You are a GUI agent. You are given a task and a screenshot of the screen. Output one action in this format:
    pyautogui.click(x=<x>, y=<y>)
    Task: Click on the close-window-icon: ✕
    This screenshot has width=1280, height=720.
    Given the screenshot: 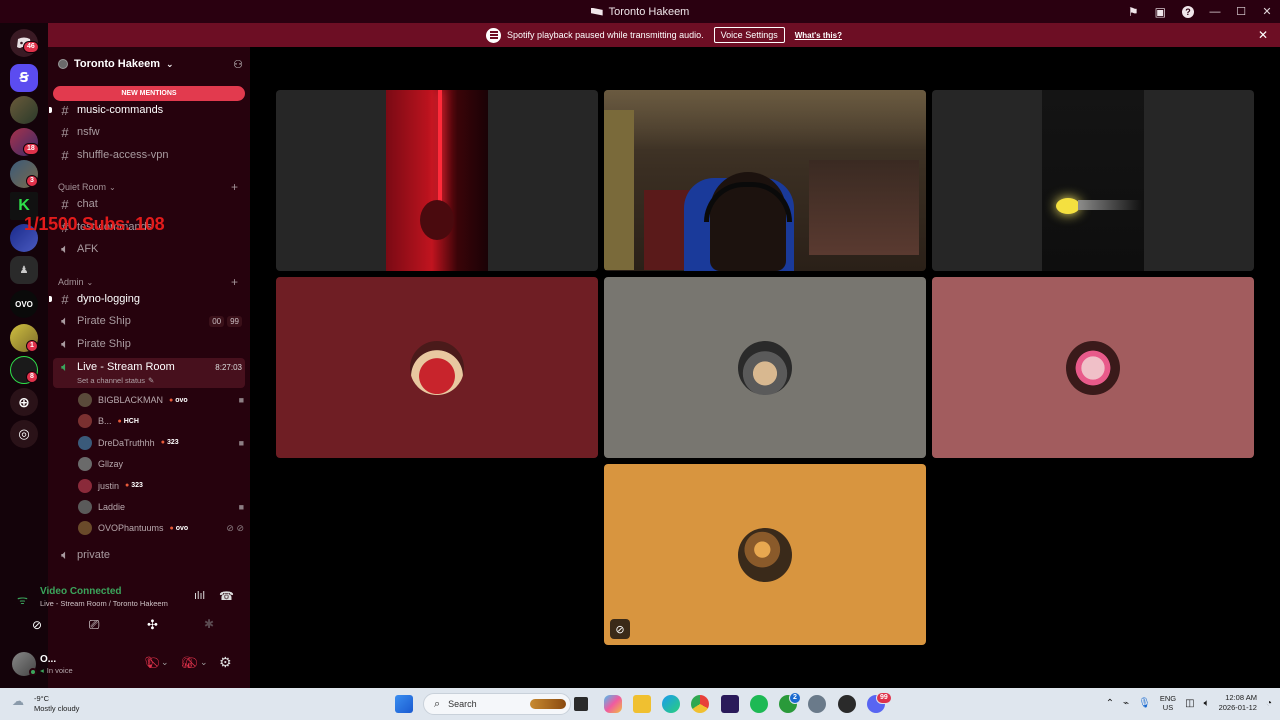 What is the action you would take?
    pyautogui.click(x=1267, y=11)
    